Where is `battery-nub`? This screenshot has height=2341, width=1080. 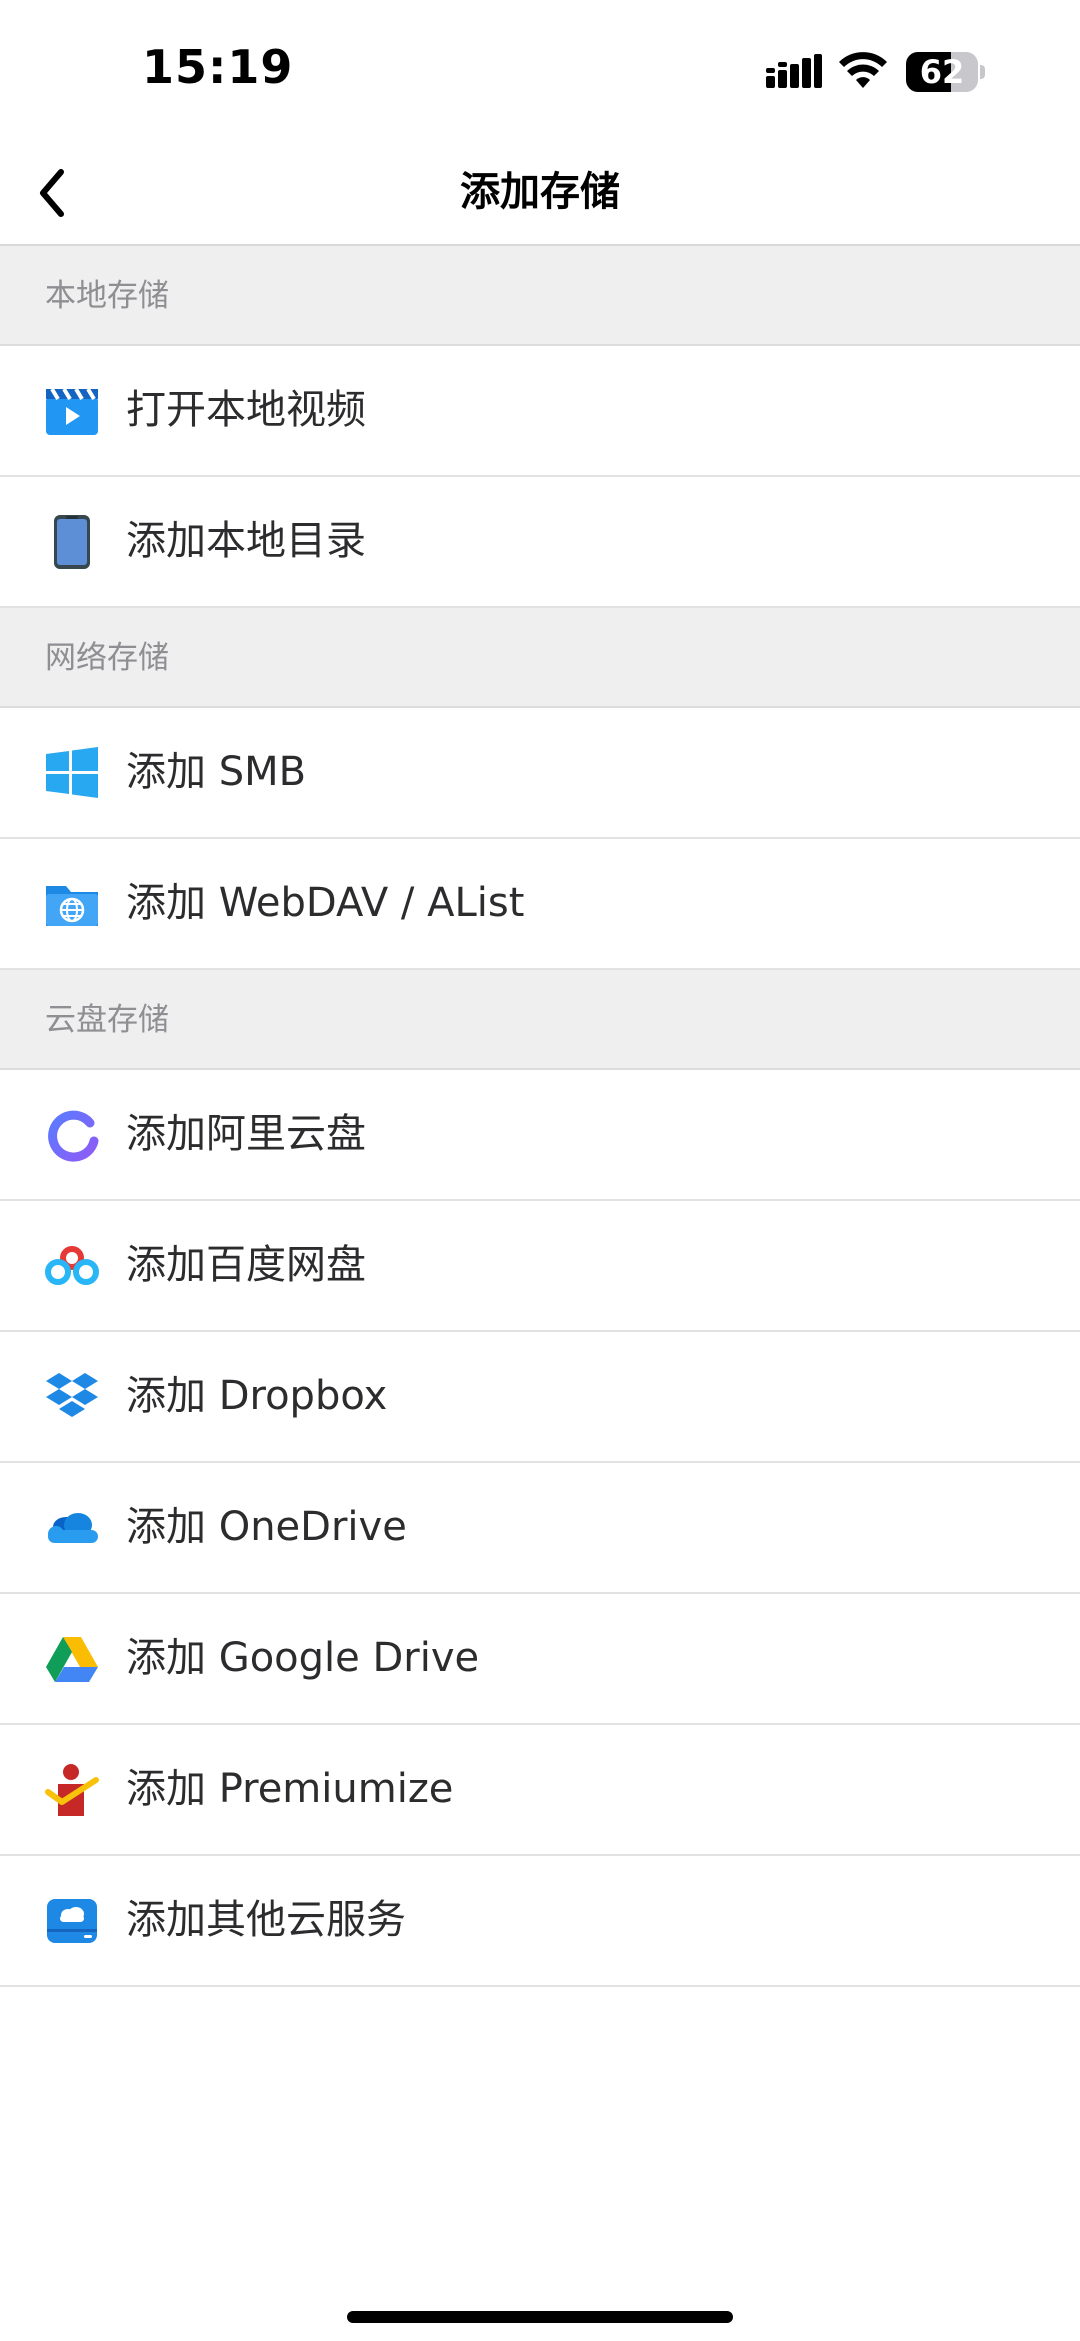 battery-nub is located at coordinates (982, 72).